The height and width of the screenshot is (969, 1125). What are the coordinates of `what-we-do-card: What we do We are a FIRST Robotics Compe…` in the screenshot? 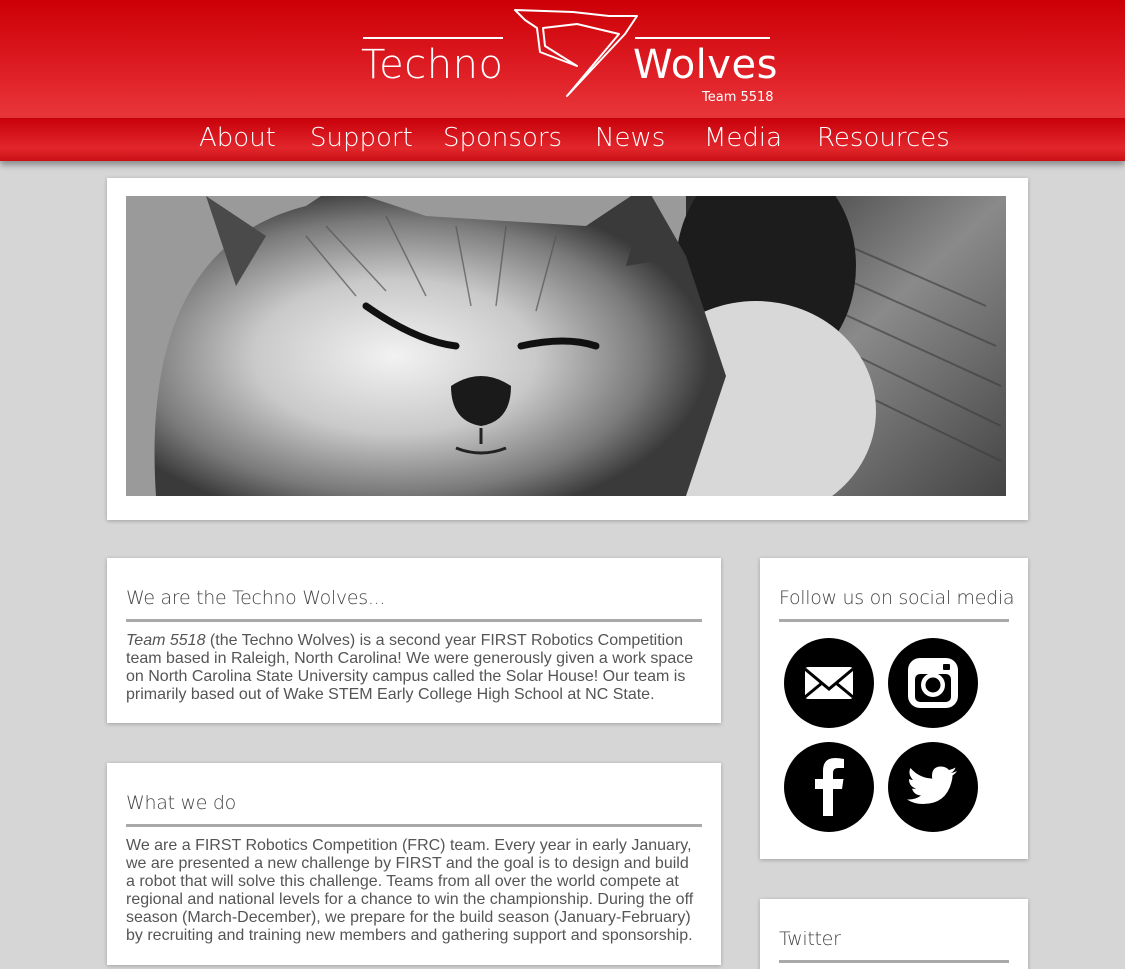 It's located at (414, 864).